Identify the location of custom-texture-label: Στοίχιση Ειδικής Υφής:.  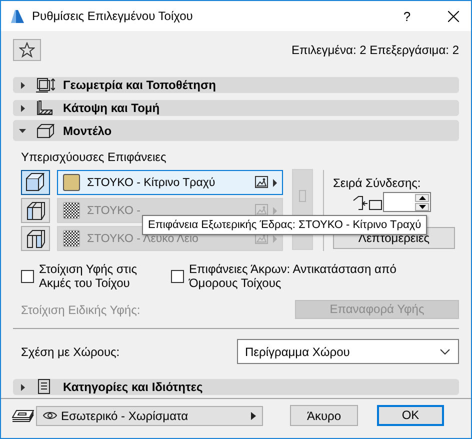
(80, 309).